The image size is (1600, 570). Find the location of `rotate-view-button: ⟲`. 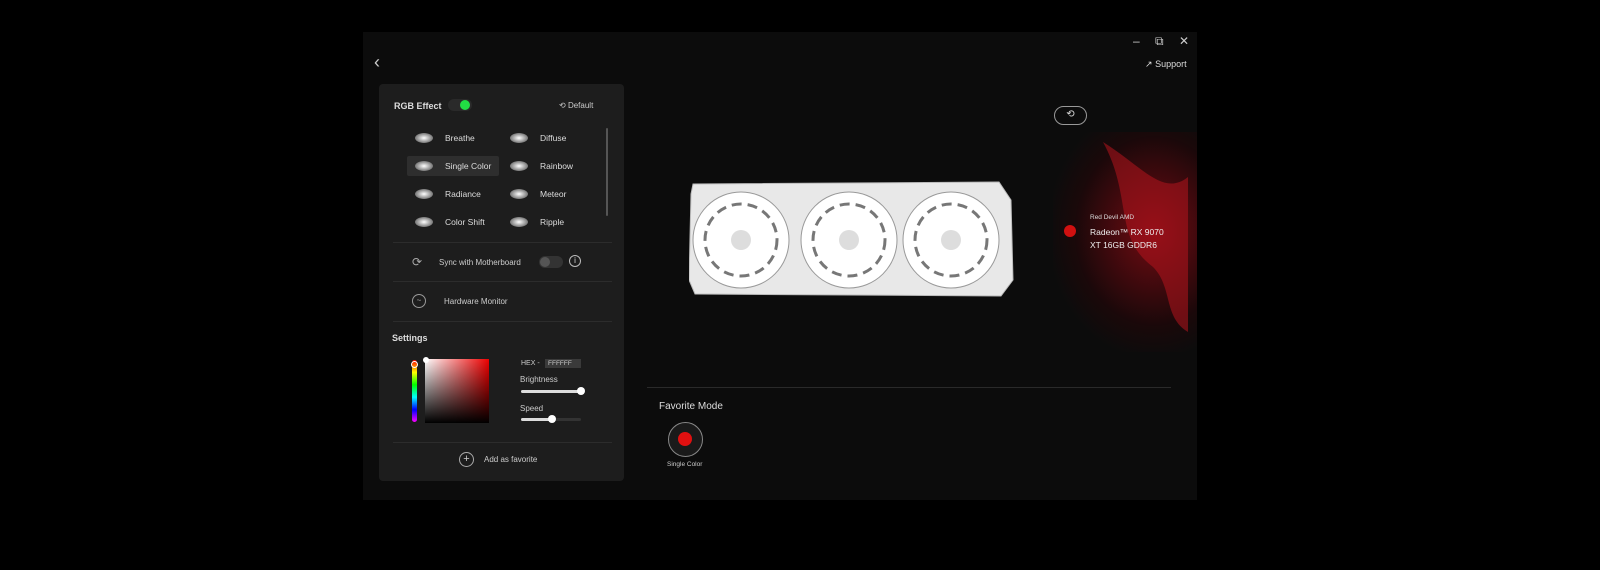

rotate-view-button: ⟲ is located at coordinates (1070, 115).